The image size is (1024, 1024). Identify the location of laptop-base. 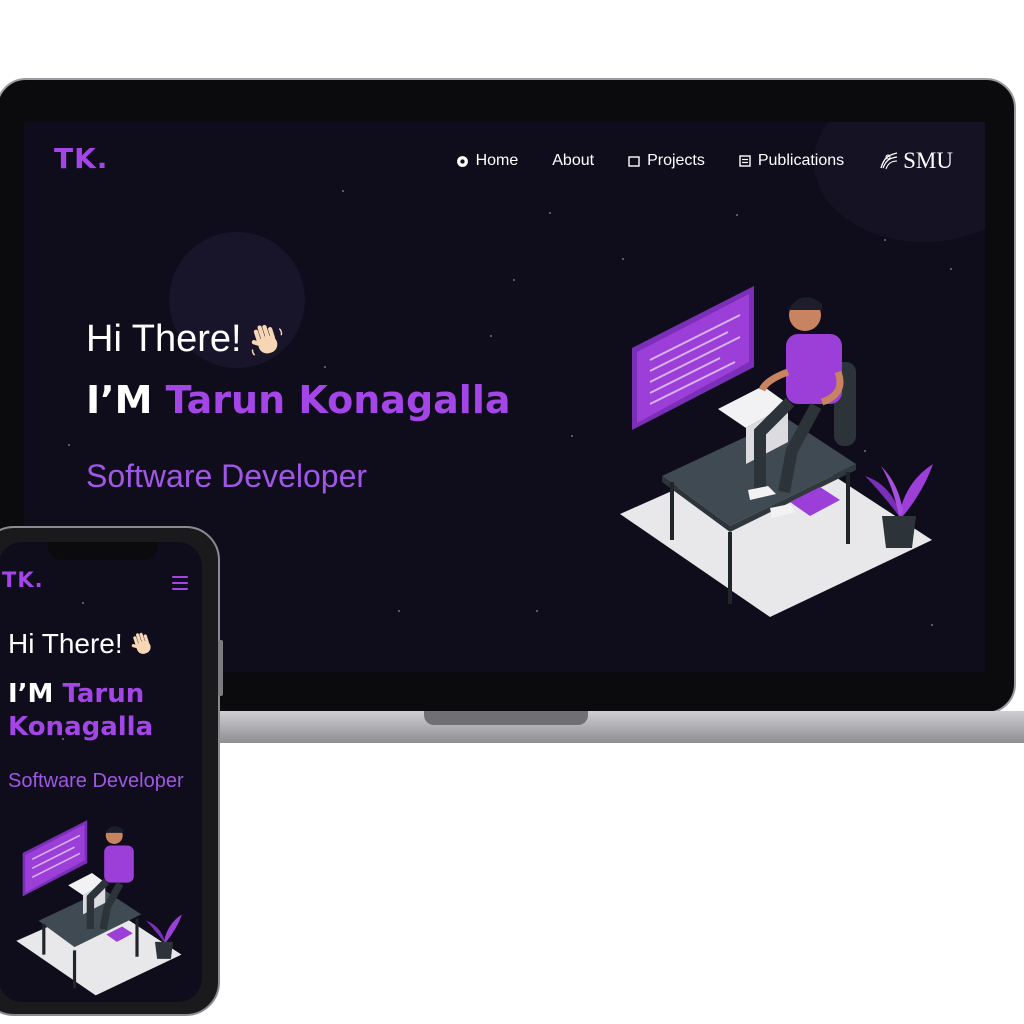
(619, 727).